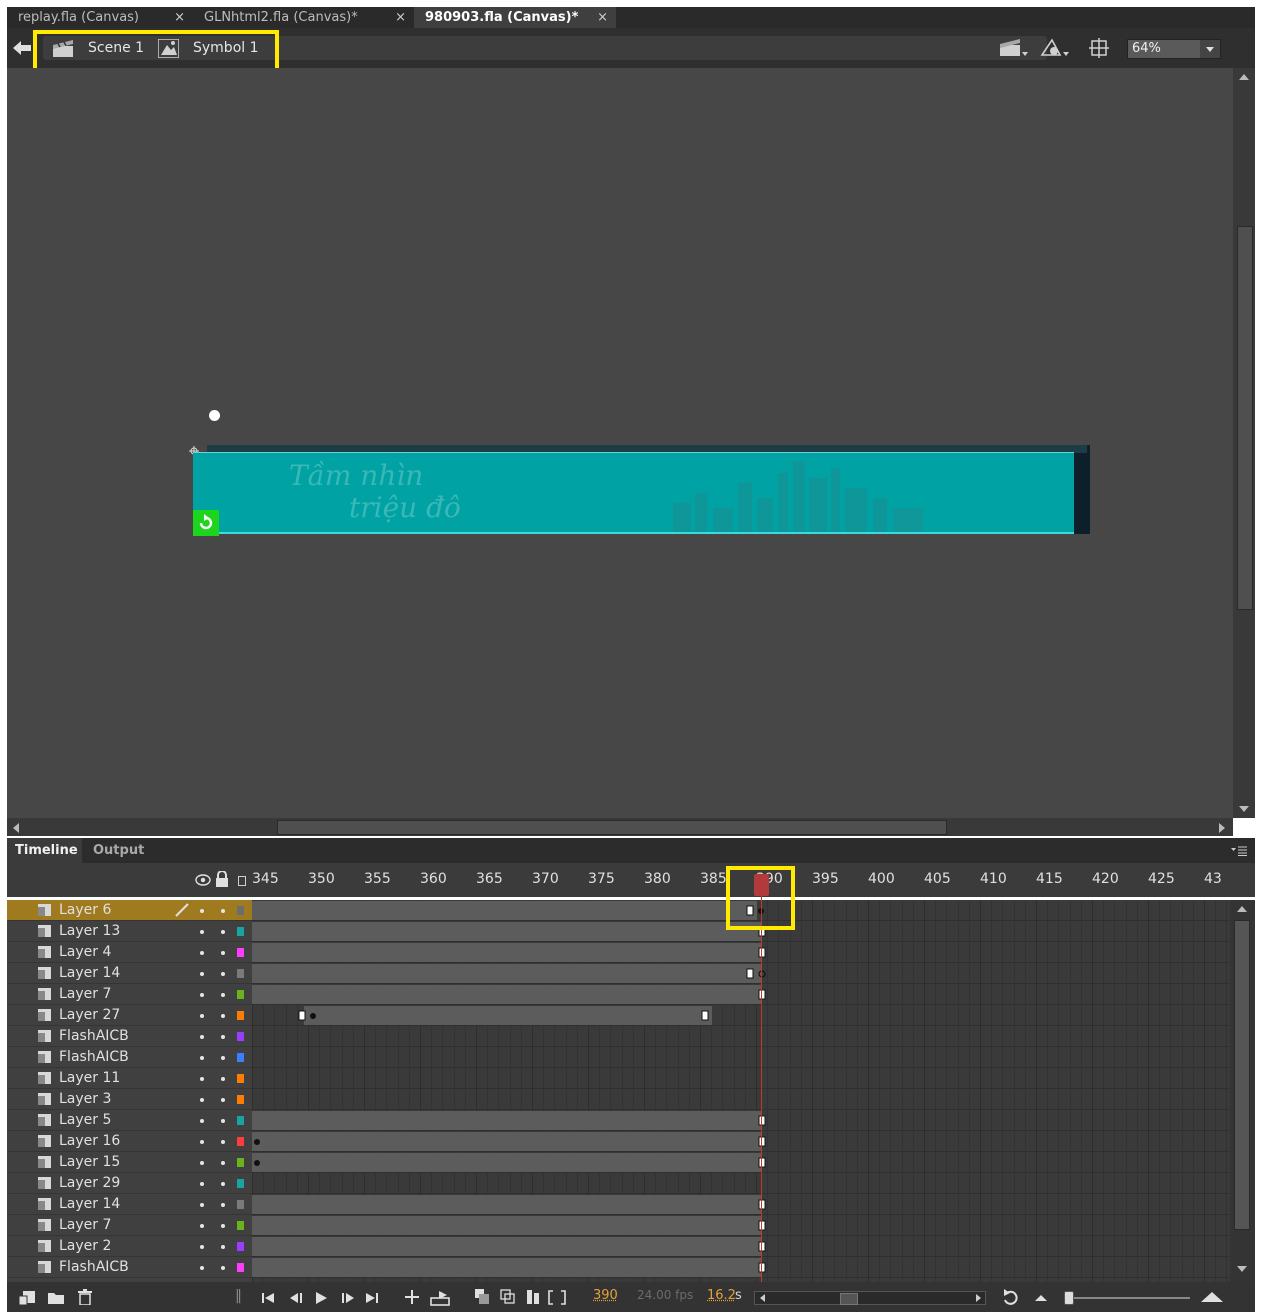 The image size is (1261, 1315). What do you see at coordinates (242, 881) in the screenshot?
I see `outline-icon` at bounding box center [242, 881].